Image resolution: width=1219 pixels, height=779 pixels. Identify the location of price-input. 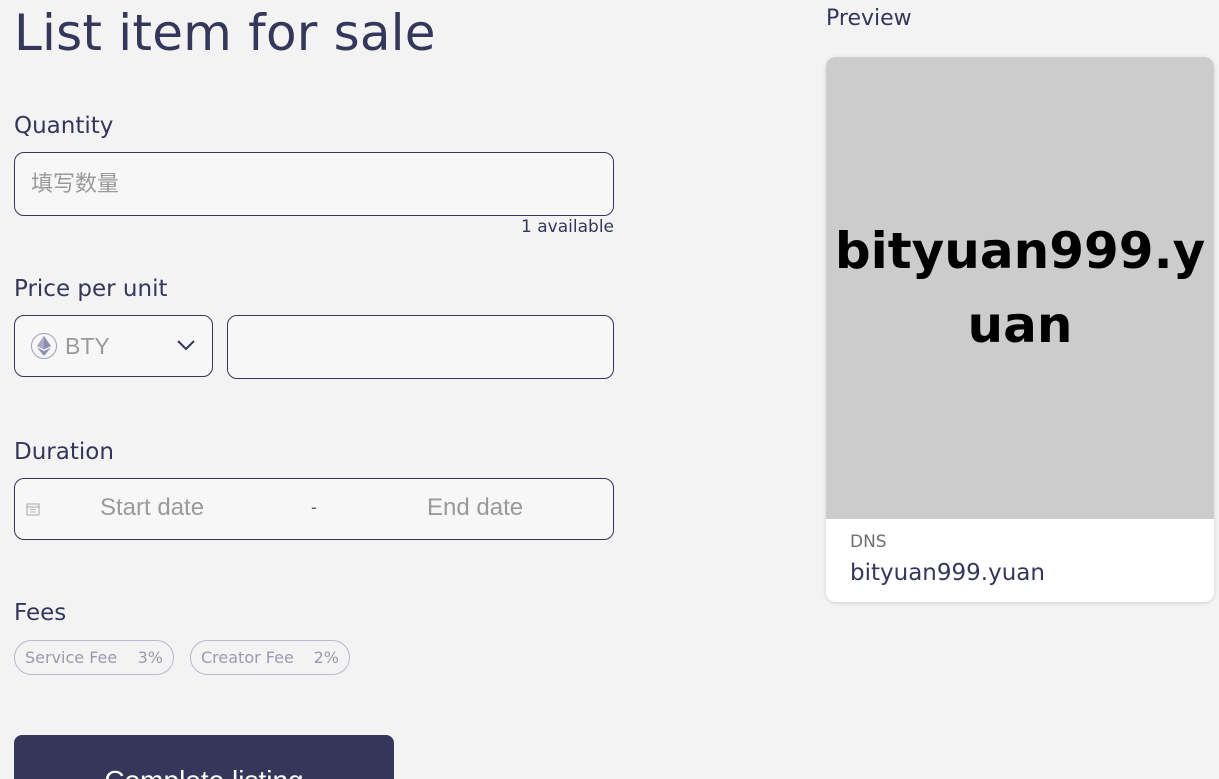
(420, 347).